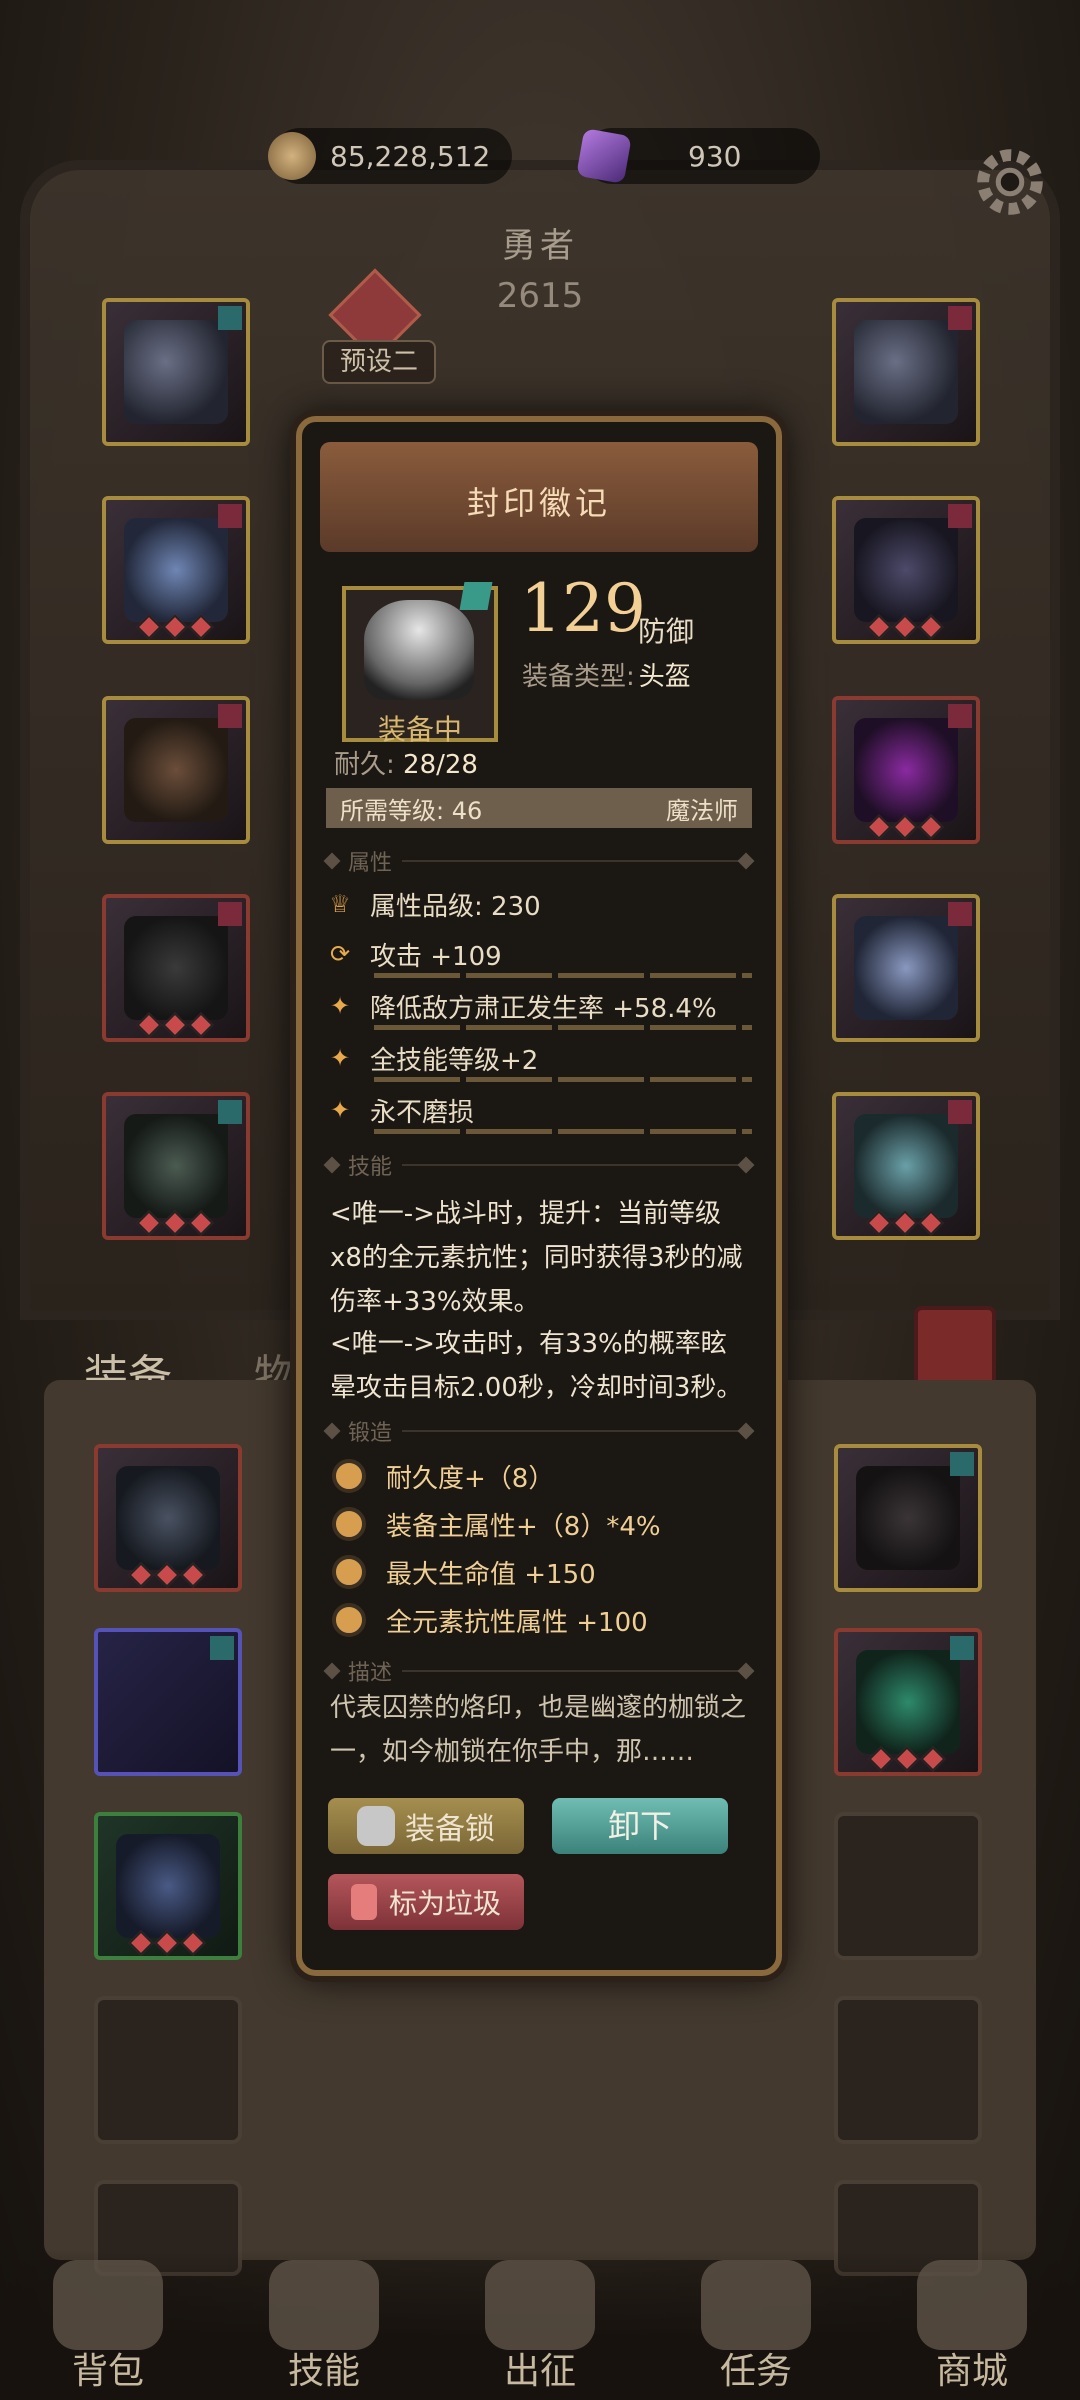 The width and height of the screenshot is (1080, 2400). I want to click on forge-row: 最大生命值 +150, so click(542, 1572).